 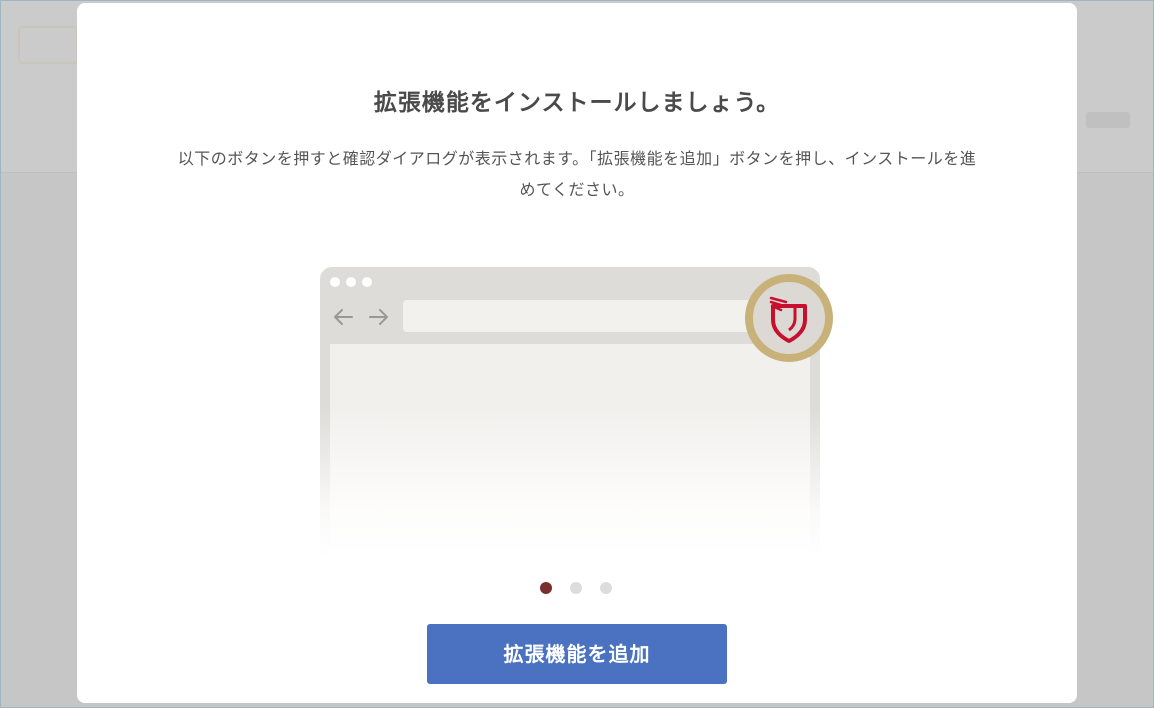 What do you see at coordinates (378, 317) in the screenshot?
I see `arrow-right-icon` at bounding box center [378, 317].